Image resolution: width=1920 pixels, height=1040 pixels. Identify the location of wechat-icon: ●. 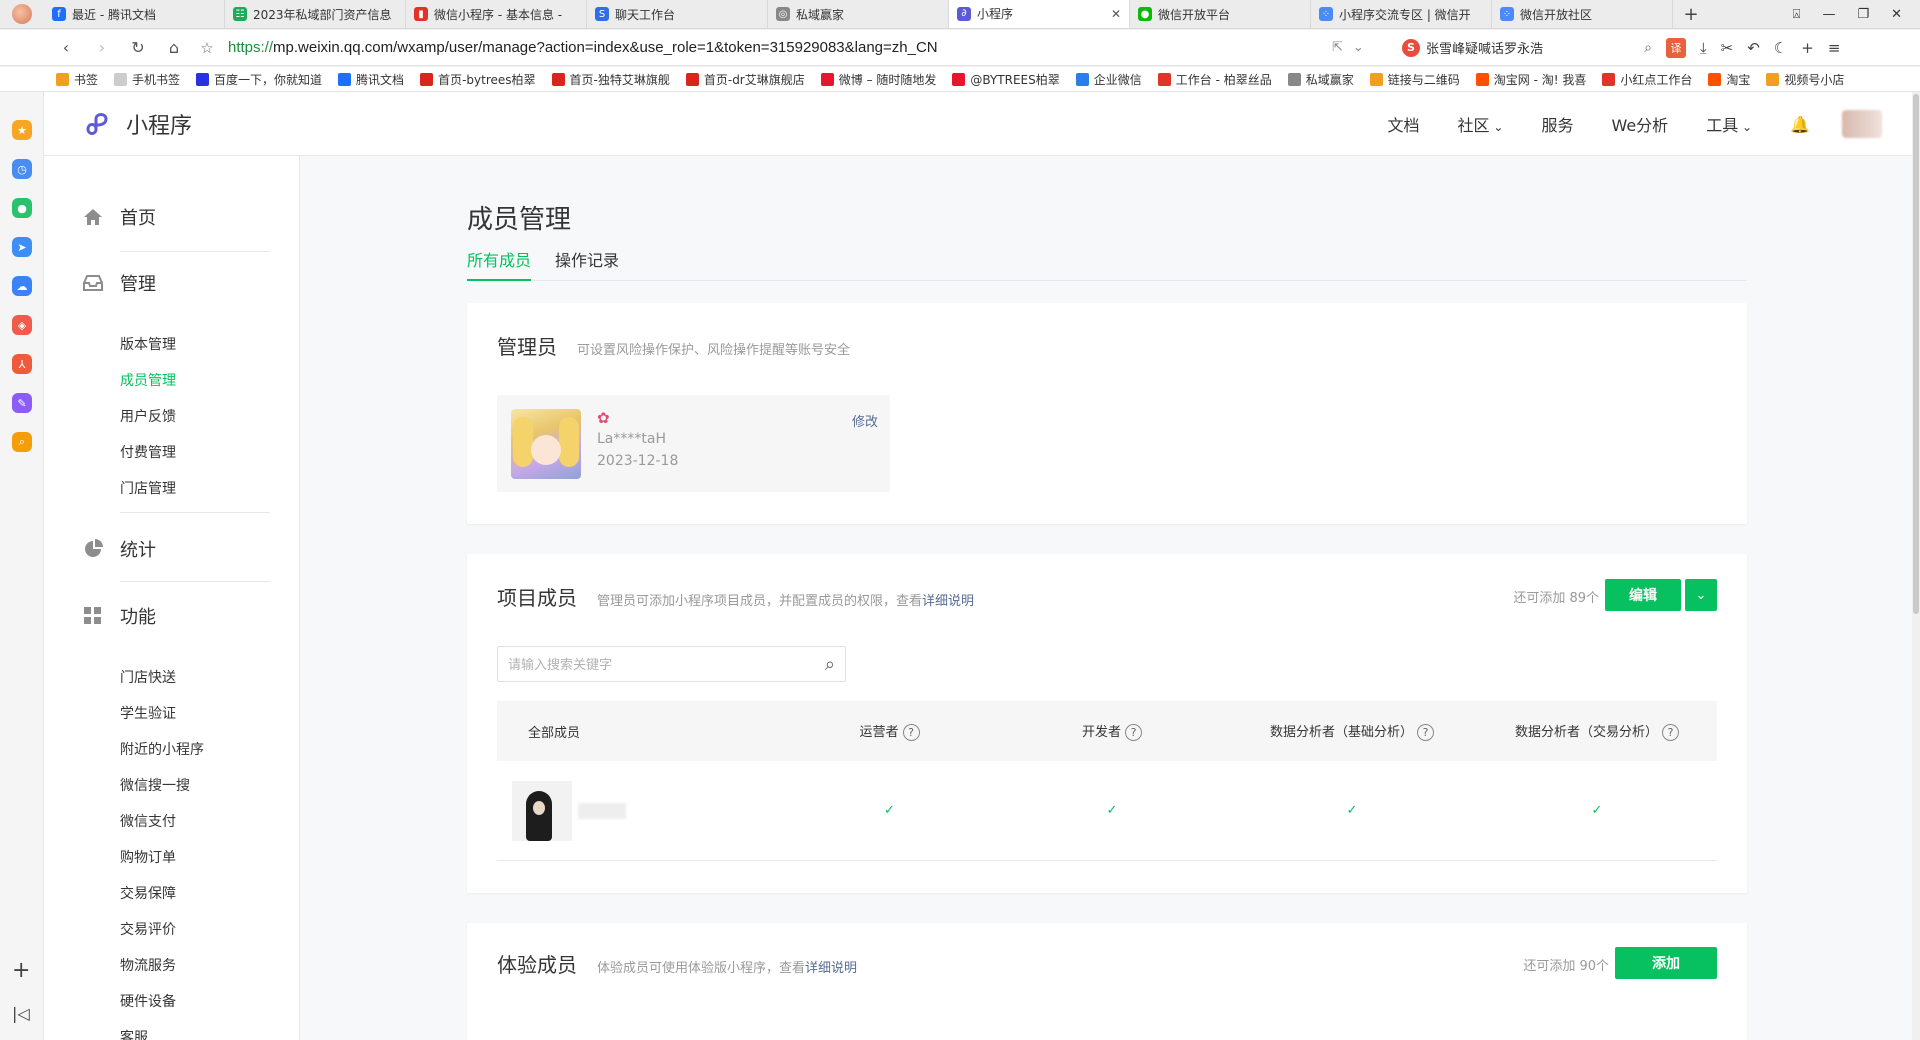
(22, 208).